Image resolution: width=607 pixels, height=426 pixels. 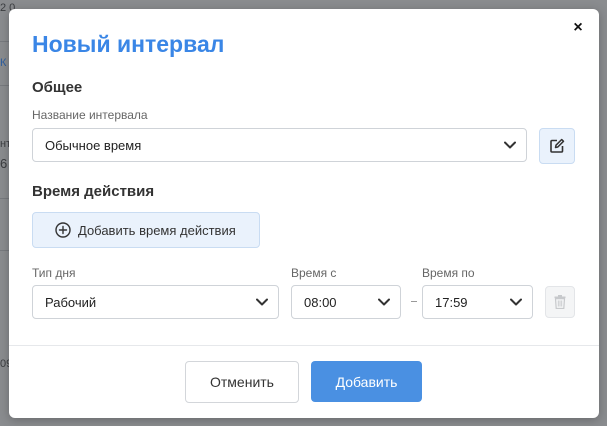 What do you see at coordinates (63, 230) in the screenshot?
I see `plus-circle-icon` at bounding box center [63, 230].